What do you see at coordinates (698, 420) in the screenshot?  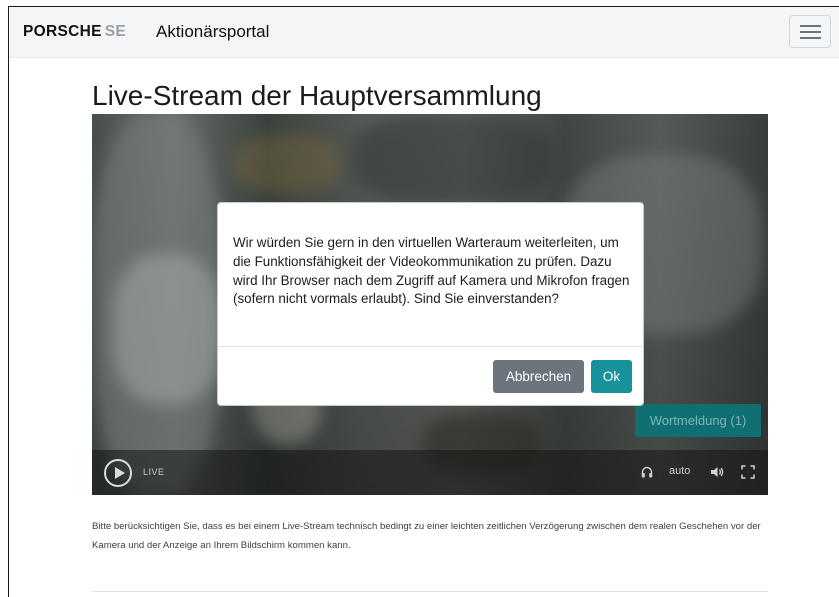 I see `wortmeldung-button: Wortmeldung (1)` at bounding box center [698, 420].